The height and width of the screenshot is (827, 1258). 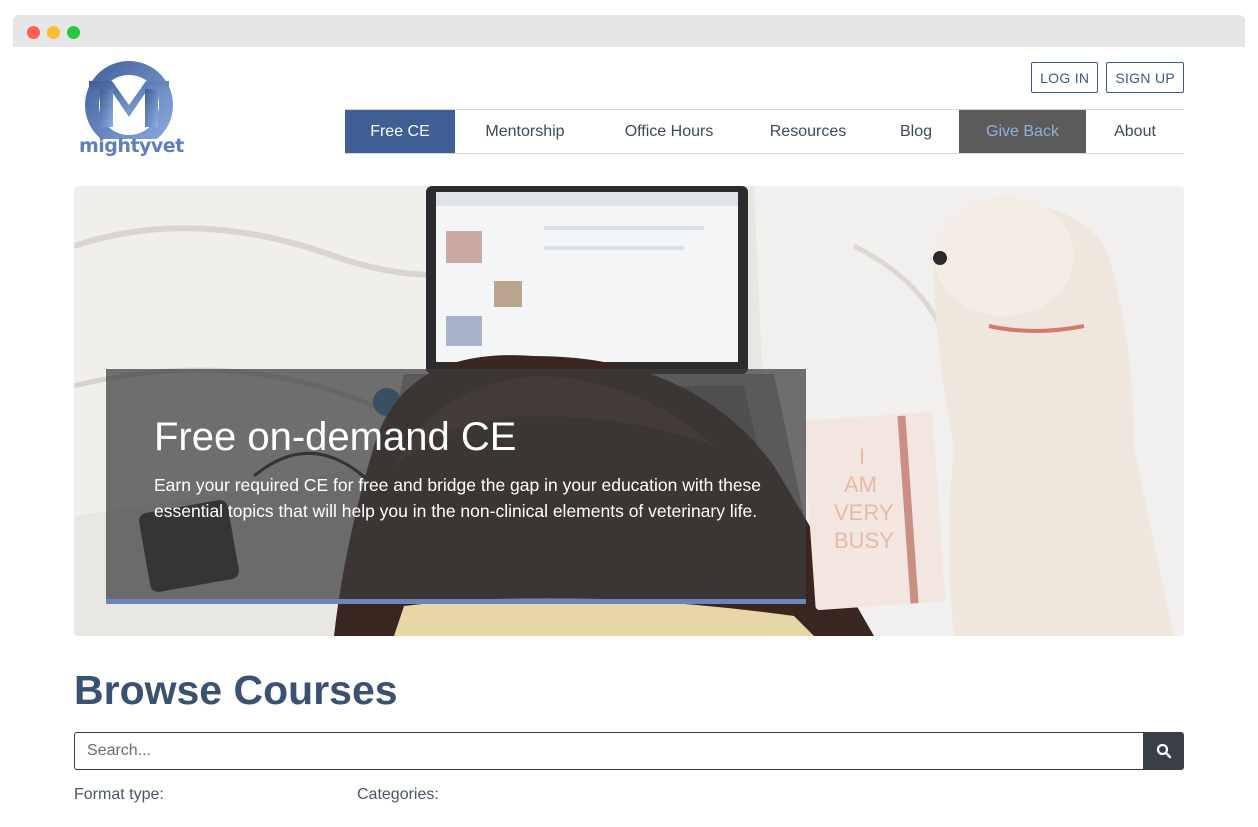 What do you see at coordinates (862, 456) in the screenshot?
I see `notebook-text-line-1: I` at bounding box center [862, 456].